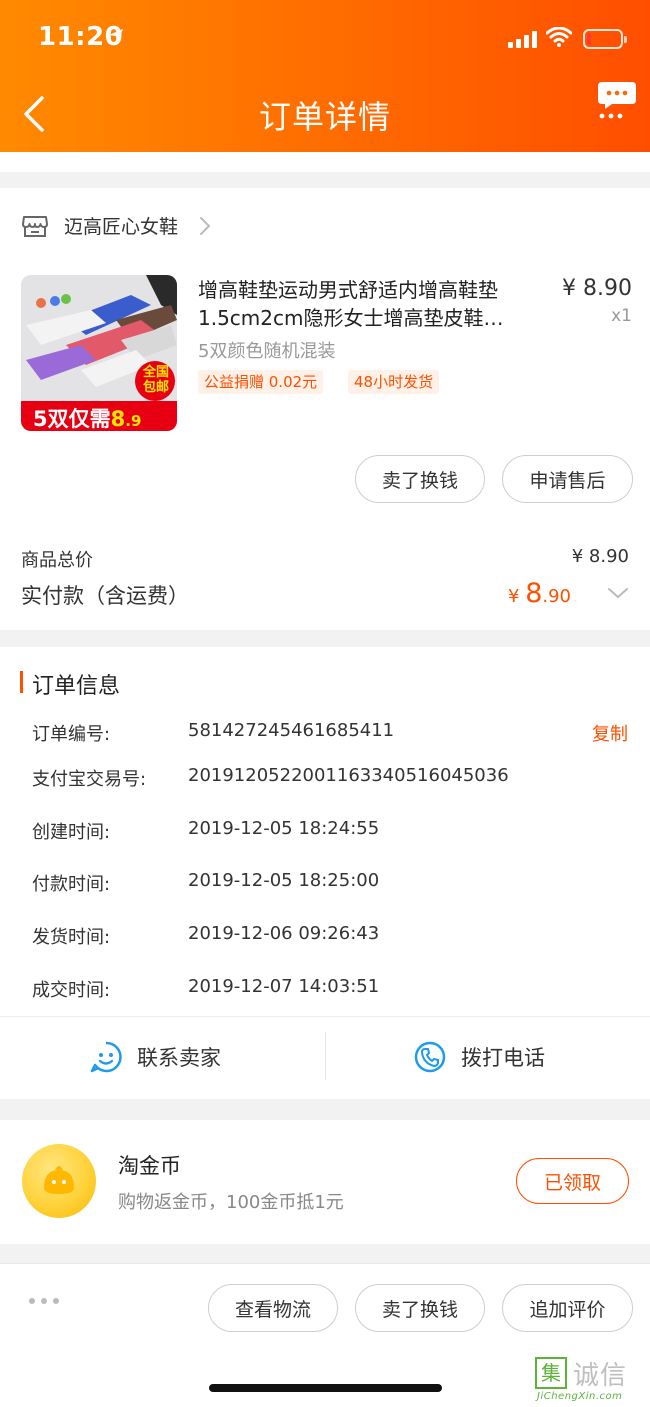  I want to click on image-banner-text: 5双仅需, so click(72, 419).